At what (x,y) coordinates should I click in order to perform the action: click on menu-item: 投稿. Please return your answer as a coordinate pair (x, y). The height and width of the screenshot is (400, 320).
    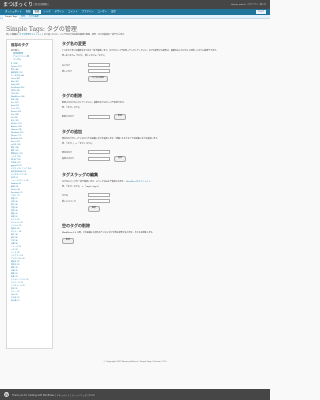
    Looking at the image, I should click on (28, 12).